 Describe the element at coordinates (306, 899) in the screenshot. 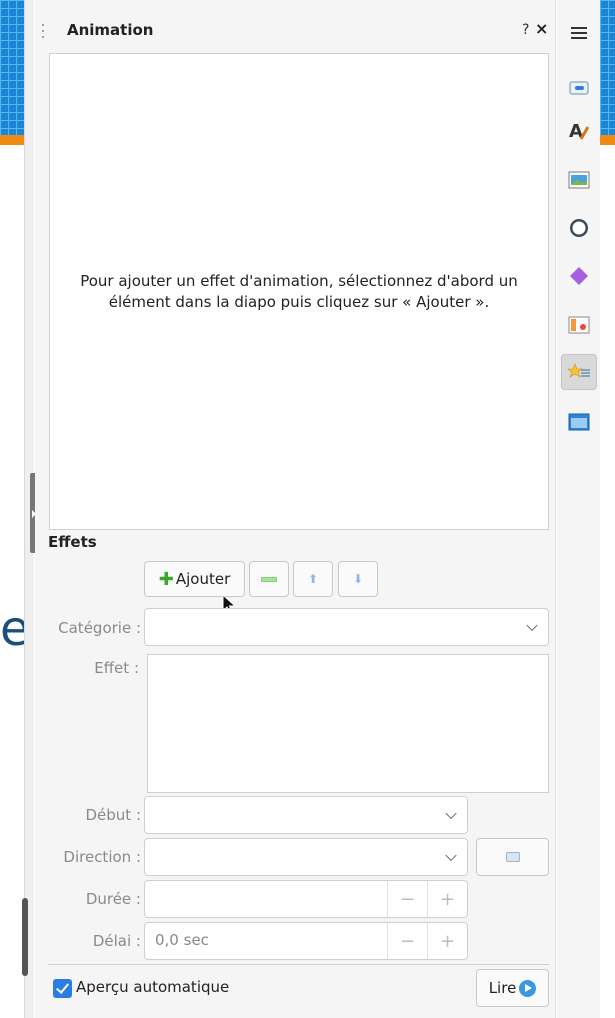

I see `duration-spinbox: − +` at that location.